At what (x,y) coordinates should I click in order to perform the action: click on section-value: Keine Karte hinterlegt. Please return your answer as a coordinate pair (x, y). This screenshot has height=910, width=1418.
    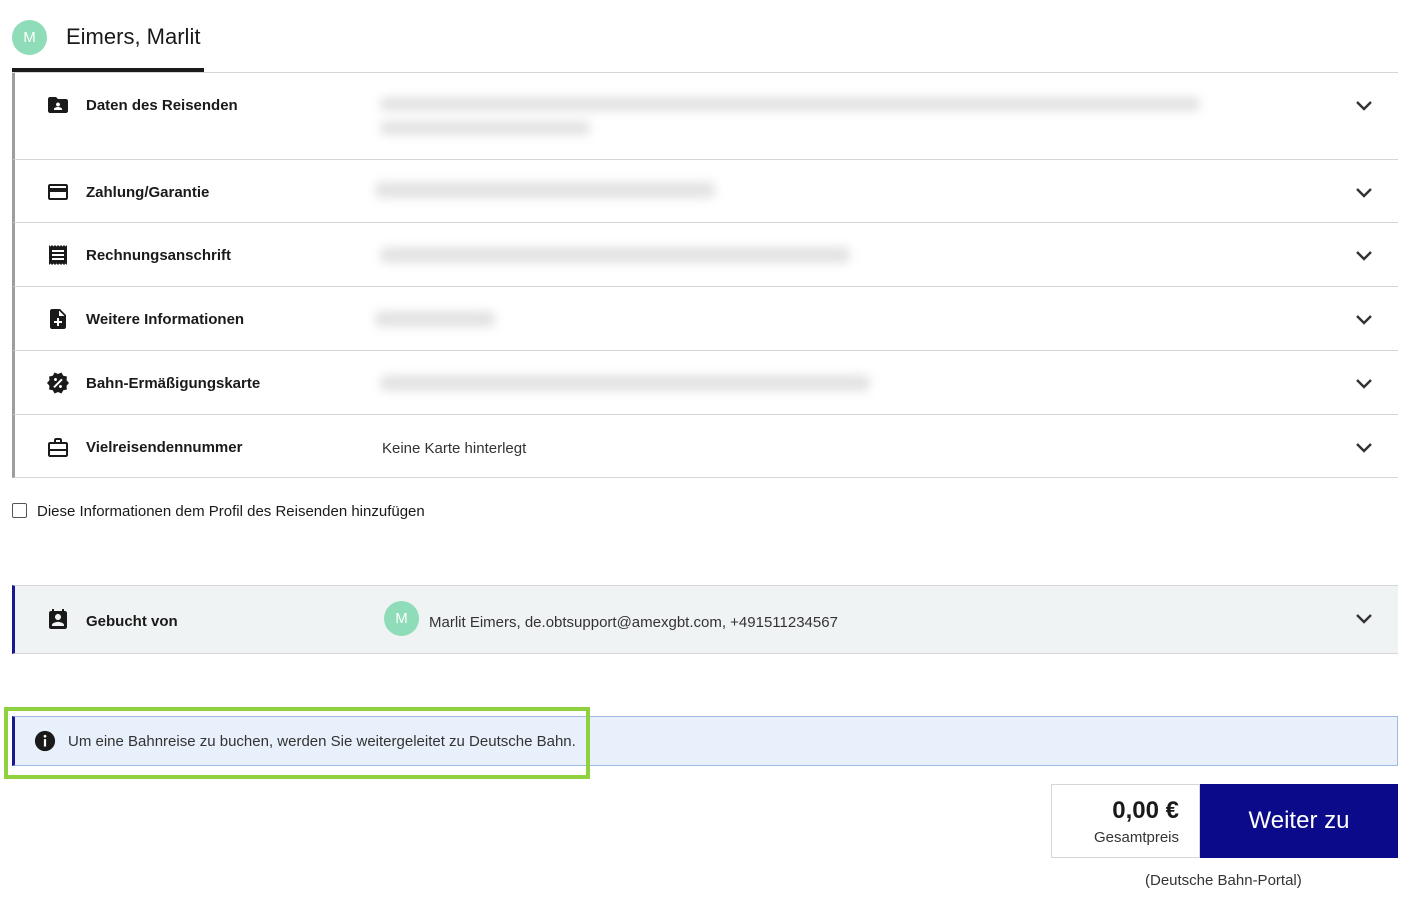
    Looking at the image, I should click on (454, 448).